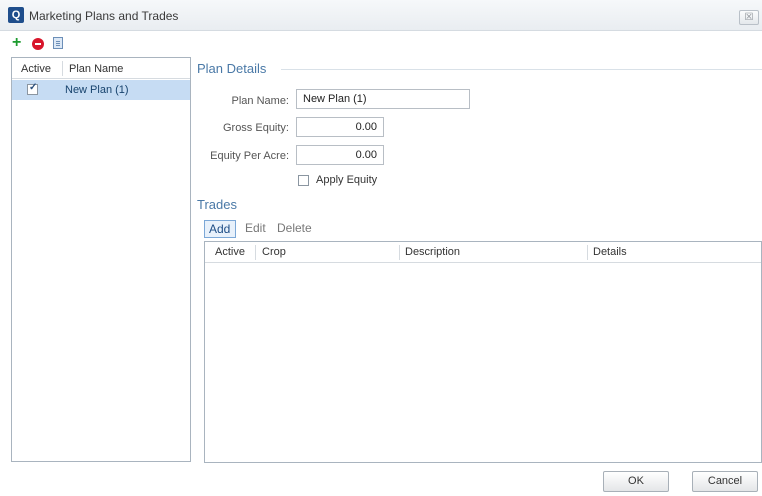 The width and height of the screenshot is (762, 496). Describe the element at coordinates (220, 229) in the screenshot. I see `add-trade-button: Add` at that location.